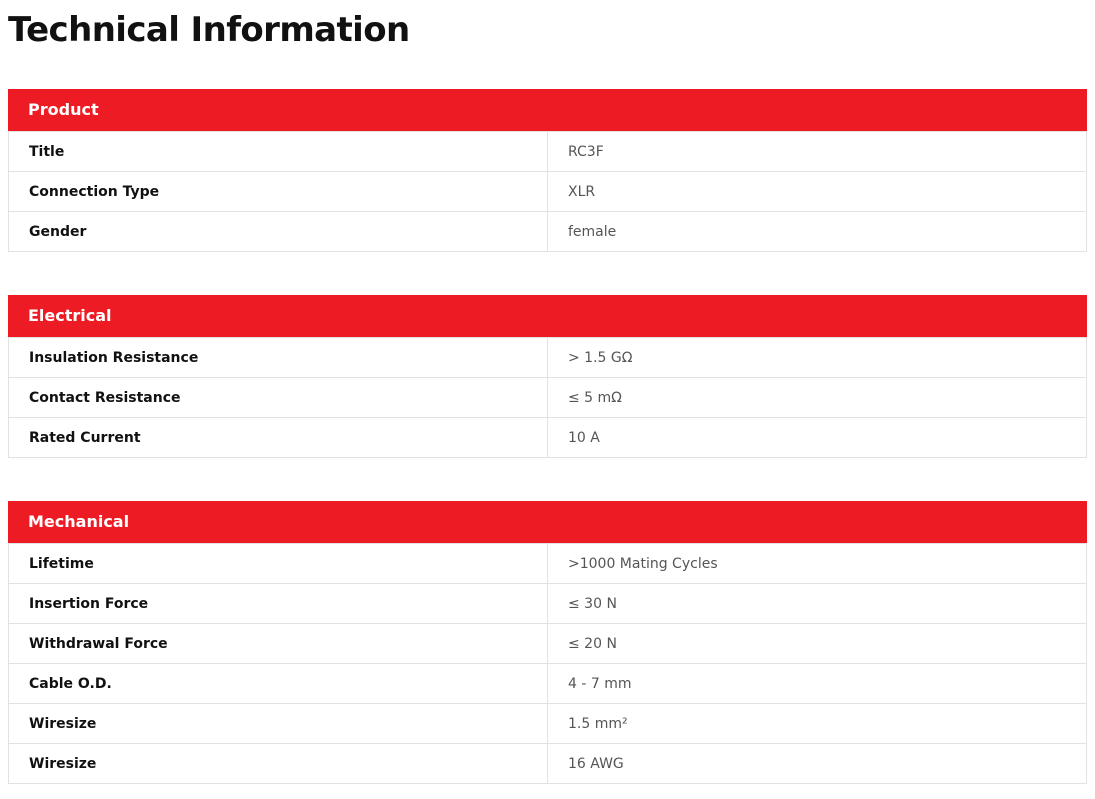 The height and width of the screenshot is (799, 1095). Describe the element at coordinates (817, 231) in the screenshot. I see `row-value: female` at that location.